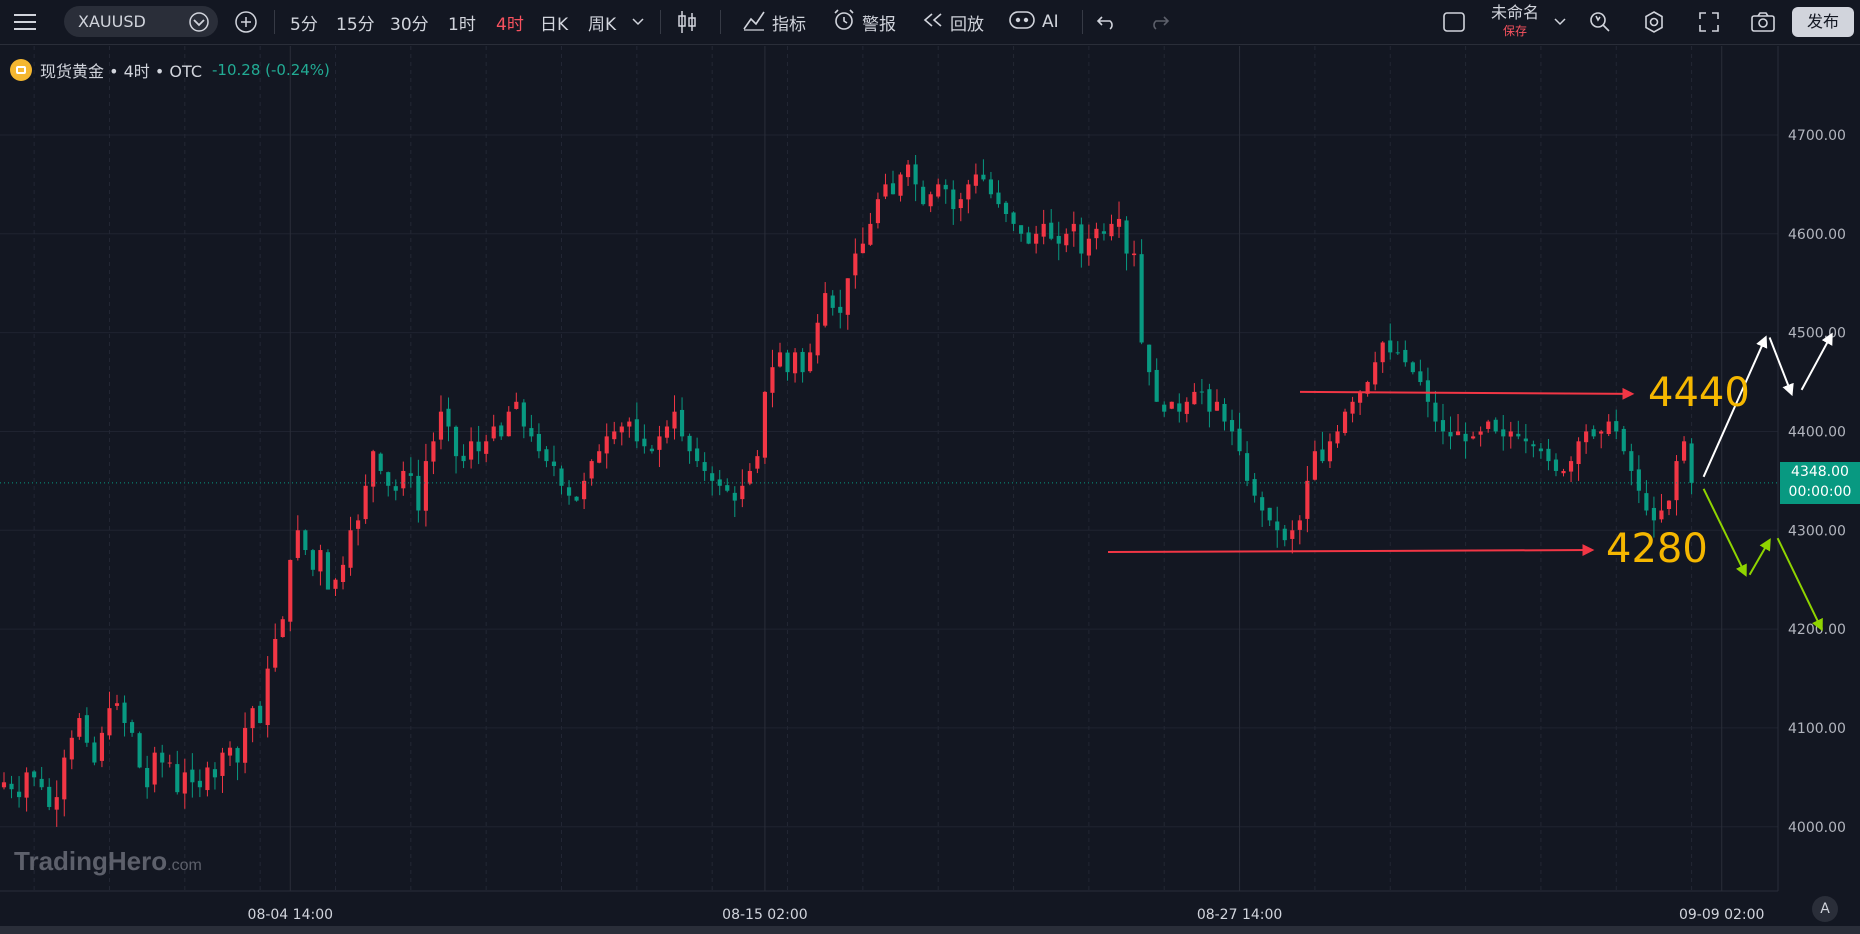 This screenshot has height=934, width=1860. Describe the element at coordinates (510, 22) in the screenshot. I see `interval-4h-active: 4时` at that location.